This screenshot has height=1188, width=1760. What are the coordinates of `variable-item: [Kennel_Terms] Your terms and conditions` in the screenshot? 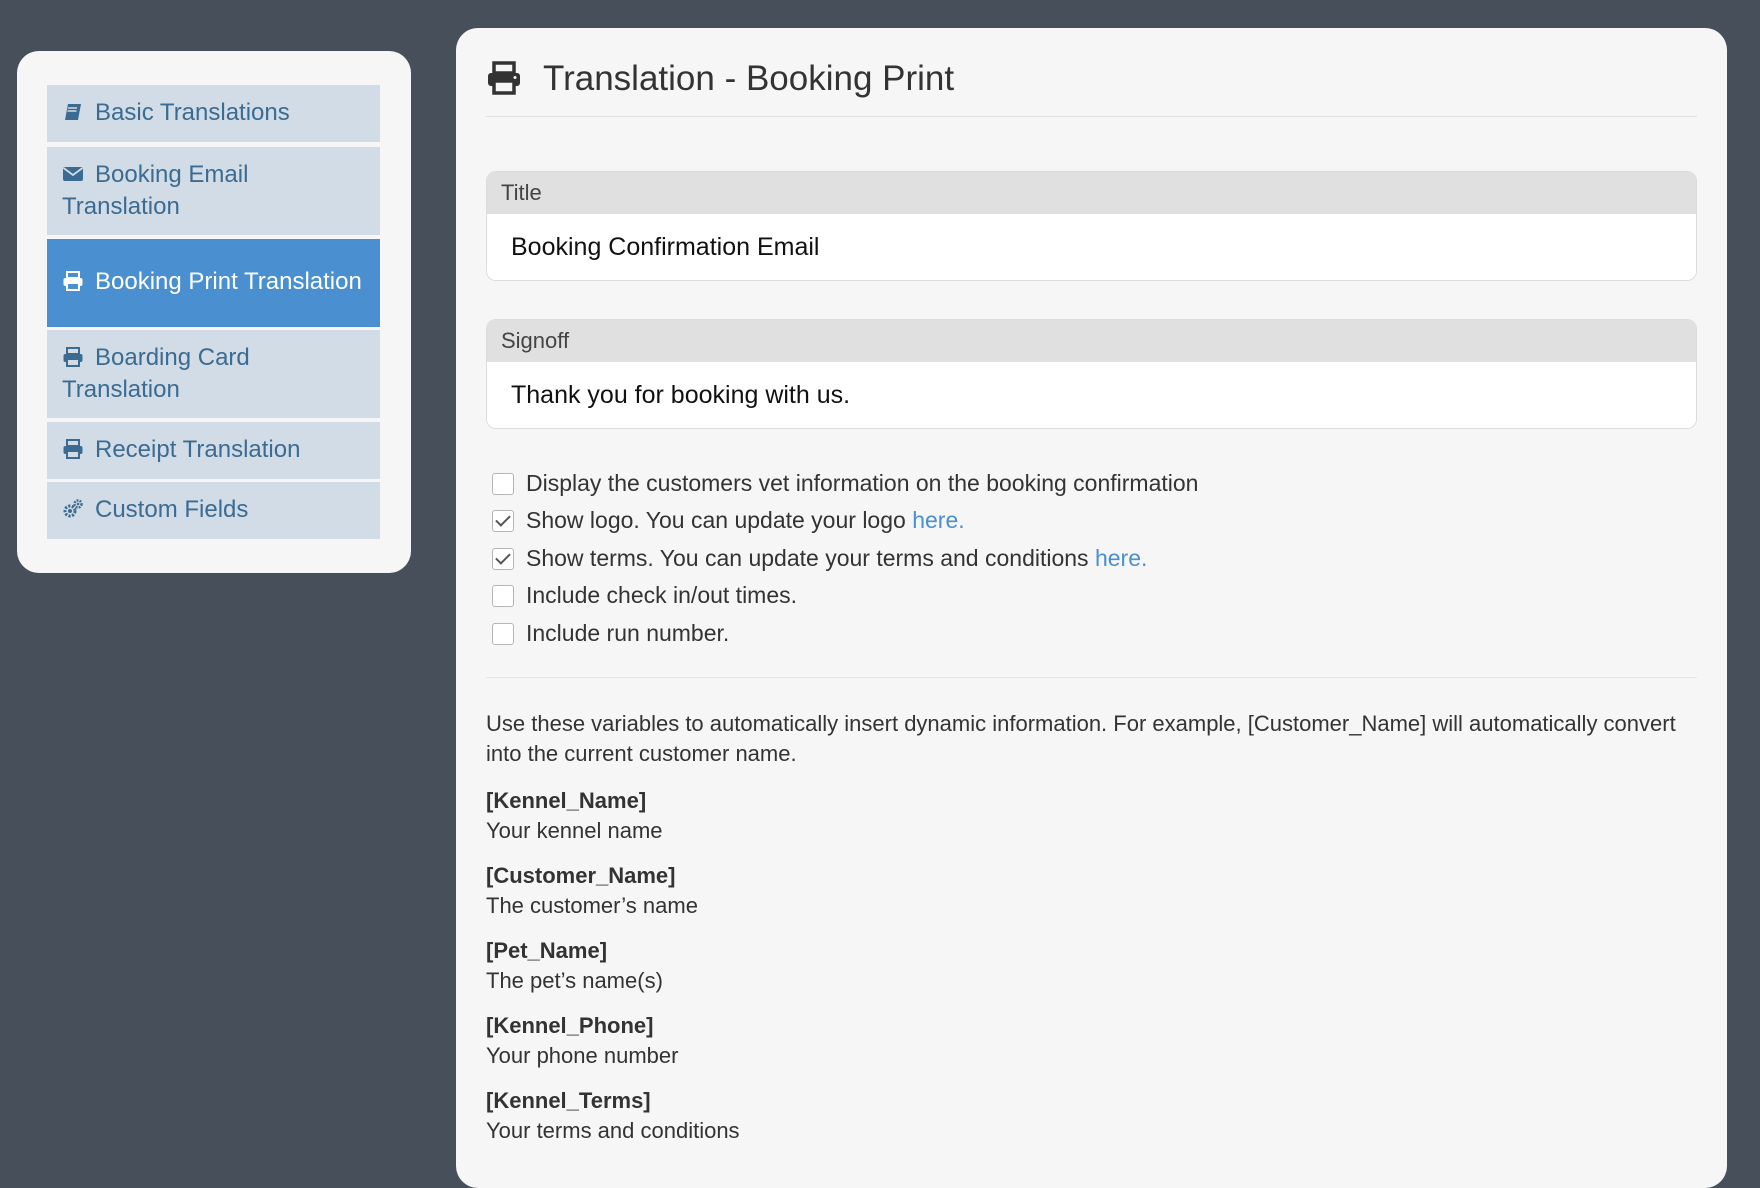 It's located at (886, 1116).